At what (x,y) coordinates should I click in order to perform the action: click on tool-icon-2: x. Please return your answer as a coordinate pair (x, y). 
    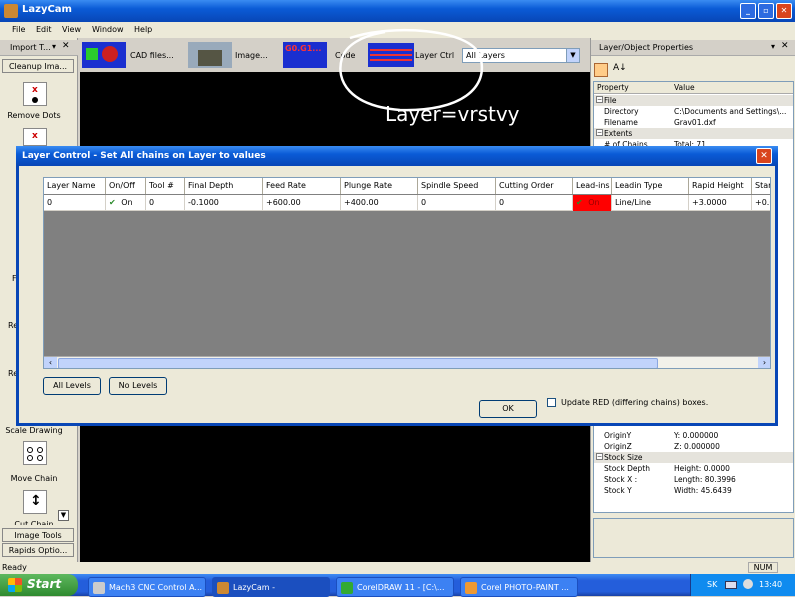
    Looking at the image, I should click on (35, 137).